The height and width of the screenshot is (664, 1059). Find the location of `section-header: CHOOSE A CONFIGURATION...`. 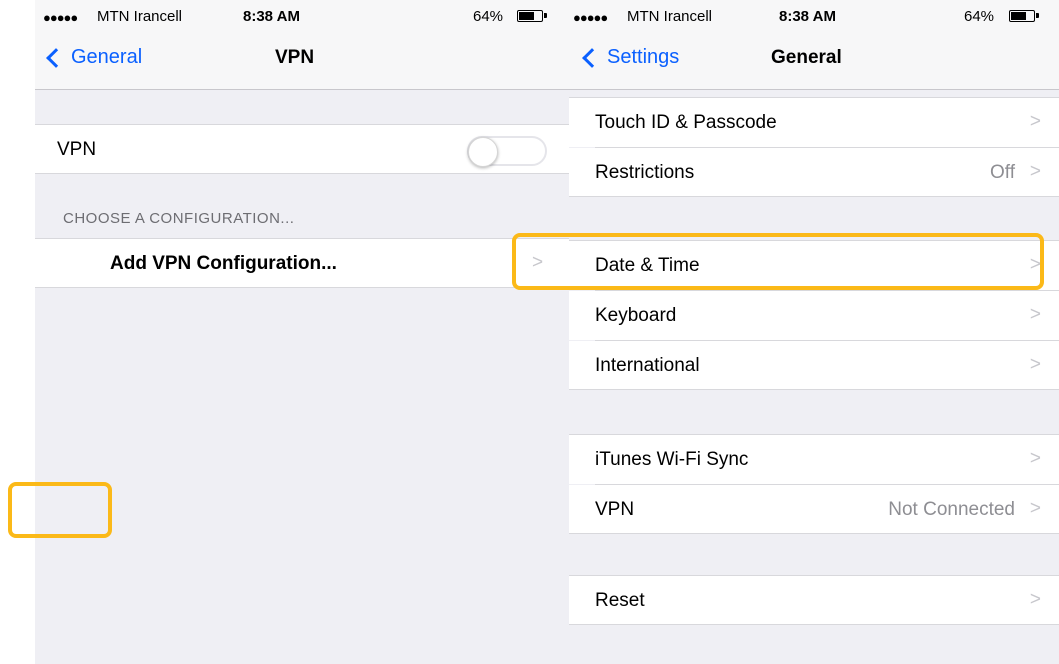

section-header: CHOOSE A CONFIGURATION... is located at coordinates (179, 218).